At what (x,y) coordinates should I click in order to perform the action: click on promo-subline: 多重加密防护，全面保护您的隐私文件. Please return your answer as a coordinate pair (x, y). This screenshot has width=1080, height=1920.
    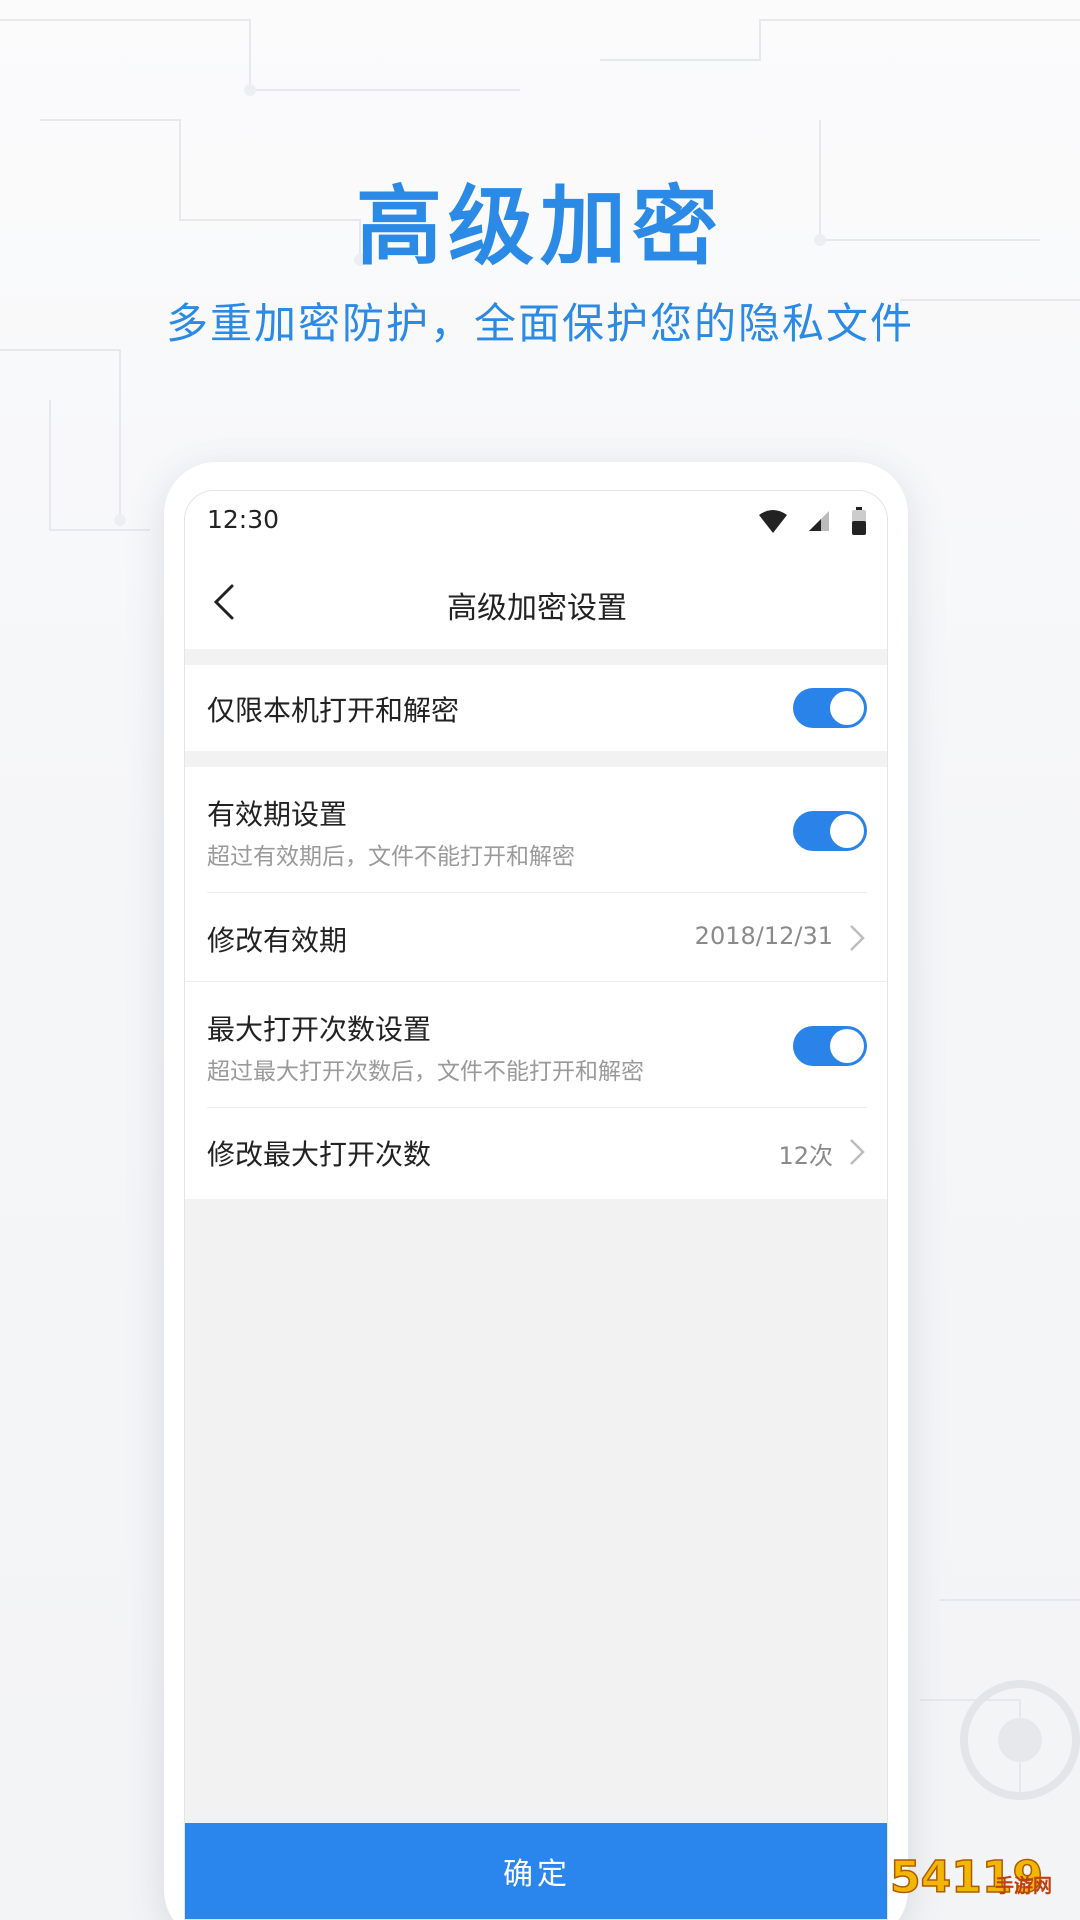
    Looking at the image, I should click on (539, 323).